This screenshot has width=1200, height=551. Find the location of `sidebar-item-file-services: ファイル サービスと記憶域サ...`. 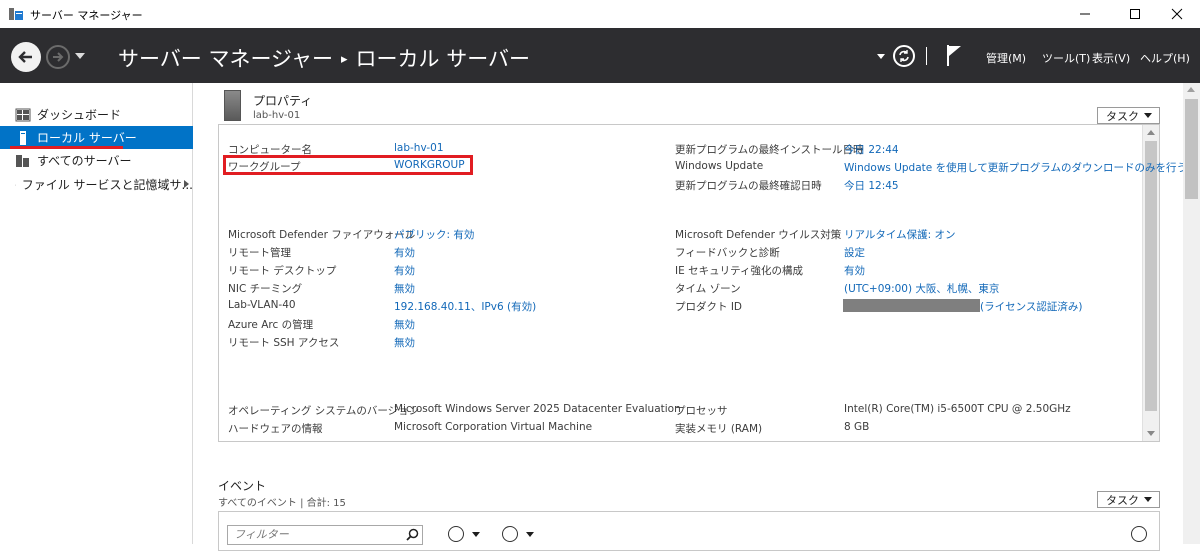

sidebar-item-file-services: ファイル サービスと記憶域サ... is located at coordinates (96, 184).